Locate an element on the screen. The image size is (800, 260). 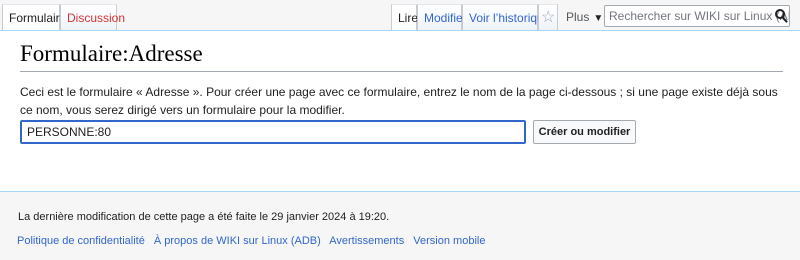
tab-edit: Modifier is located at coordinates (442, 17).